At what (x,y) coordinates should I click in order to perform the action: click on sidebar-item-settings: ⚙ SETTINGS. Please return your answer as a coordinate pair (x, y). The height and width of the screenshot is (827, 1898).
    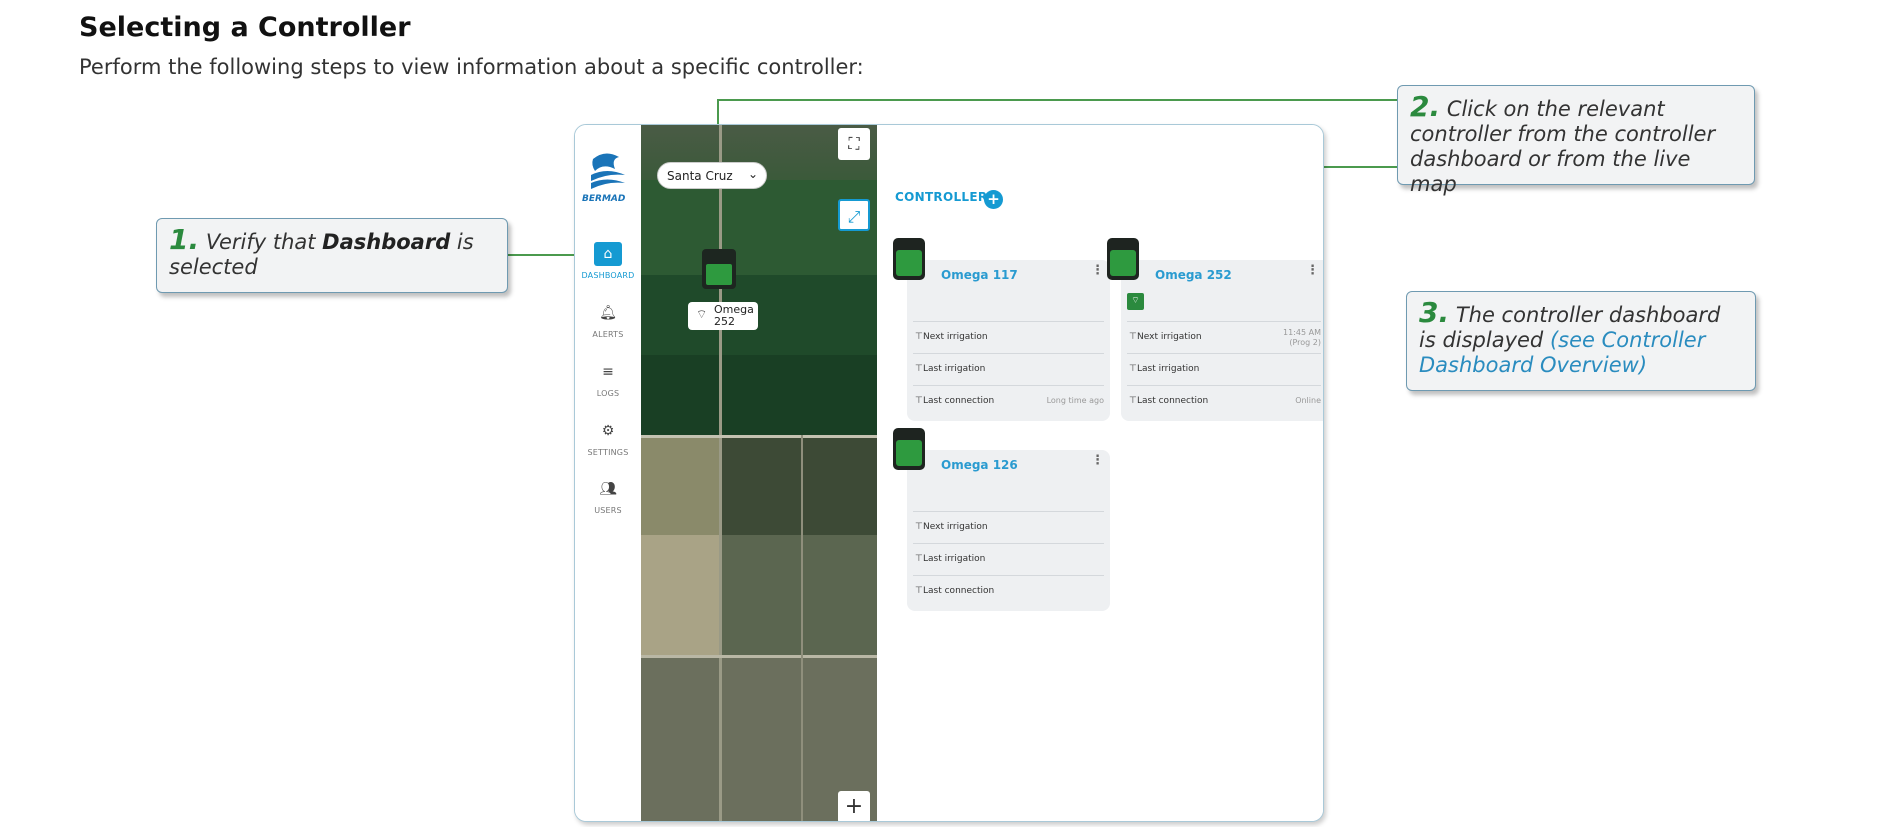
    Looking at the image, I should click on (608, 438).